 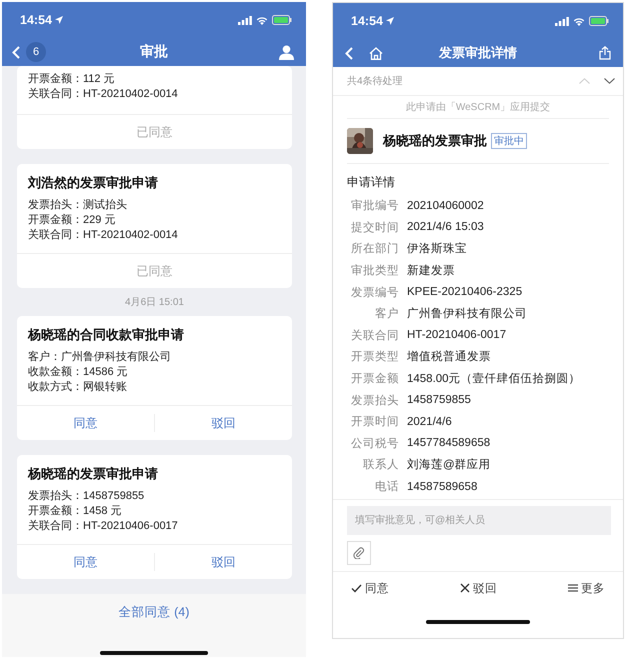 I want to click on person-icon, so click(x=286, y=52).